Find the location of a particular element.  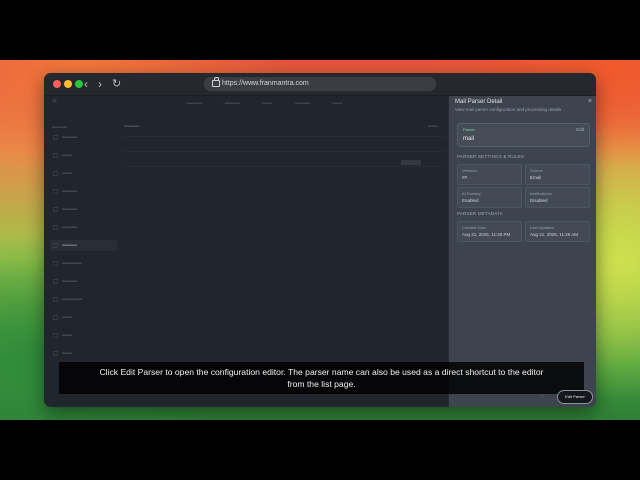

panel-title: Mail Parser Detail is located at coordinates (479, 102).